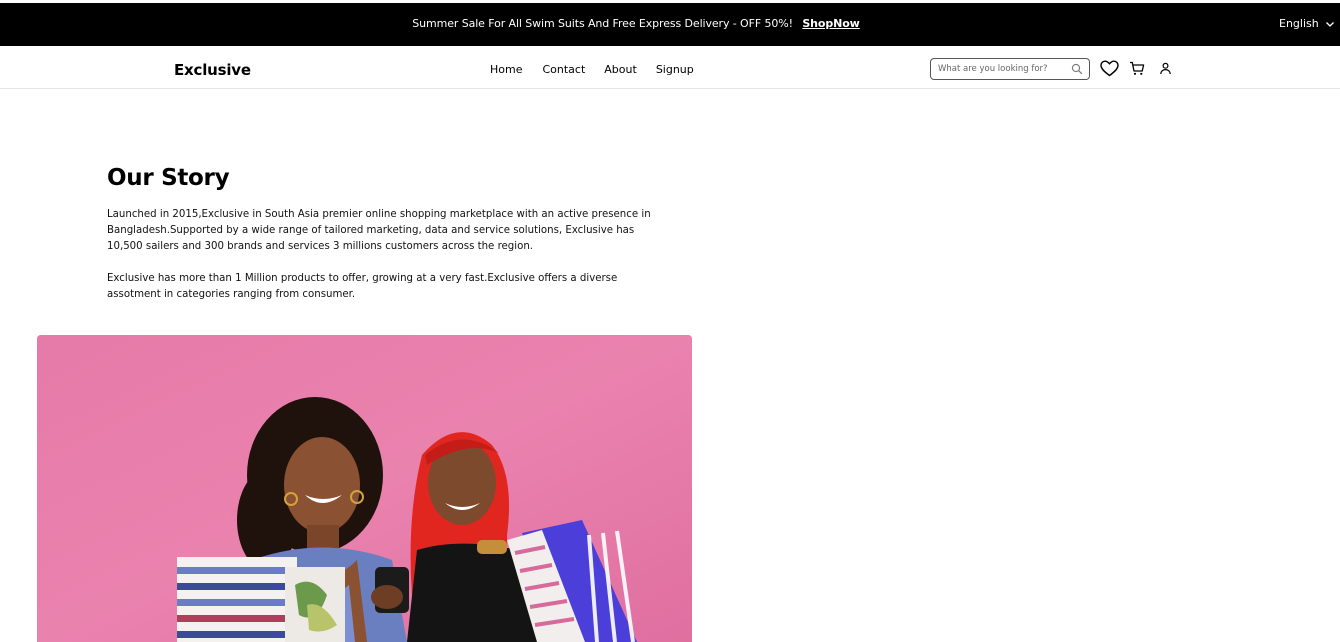 The image size is (1340, 642). What do you see at coordinates (1137, 68) in the screenshot?
I see `cart-icon` at bounding box center [1137, 68].